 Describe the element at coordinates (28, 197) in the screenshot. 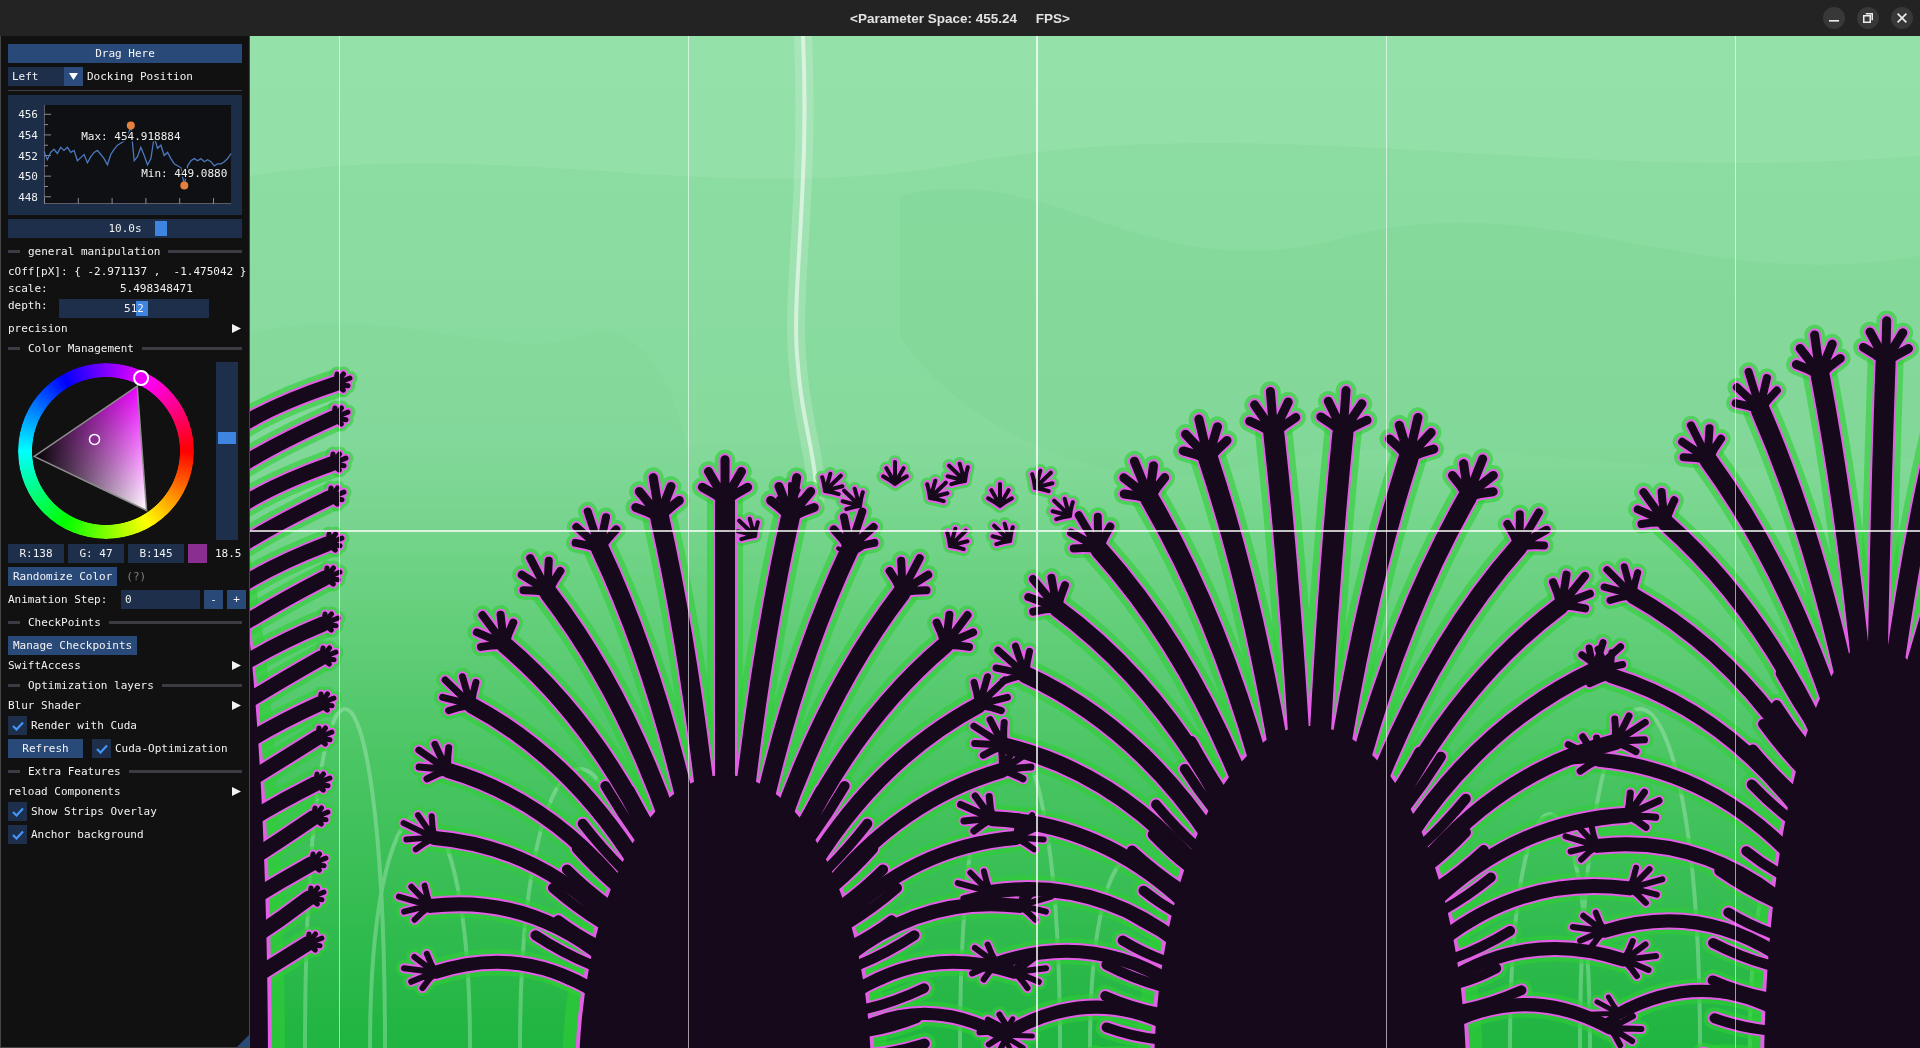

I see `tick-label: 448` at that location.